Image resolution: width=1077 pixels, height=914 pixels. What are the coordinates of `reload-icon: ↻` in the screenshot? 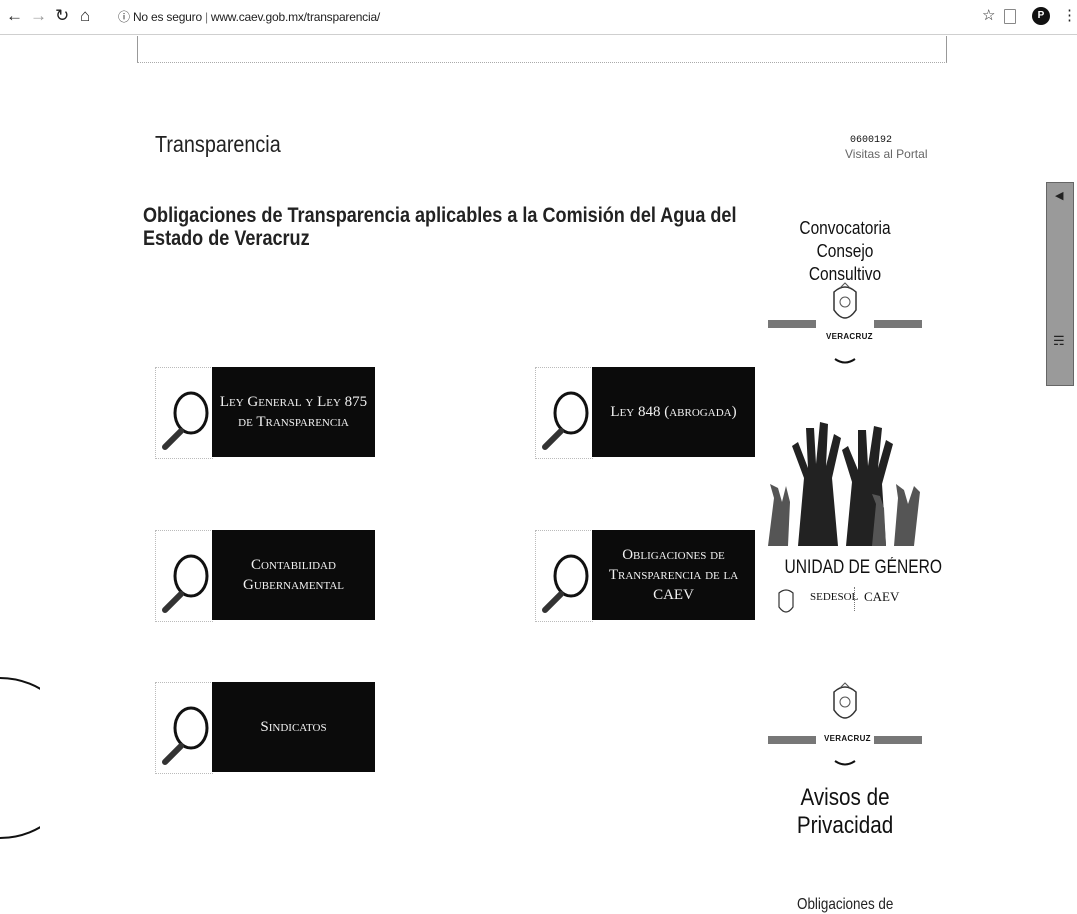 It's located at (62, 16).